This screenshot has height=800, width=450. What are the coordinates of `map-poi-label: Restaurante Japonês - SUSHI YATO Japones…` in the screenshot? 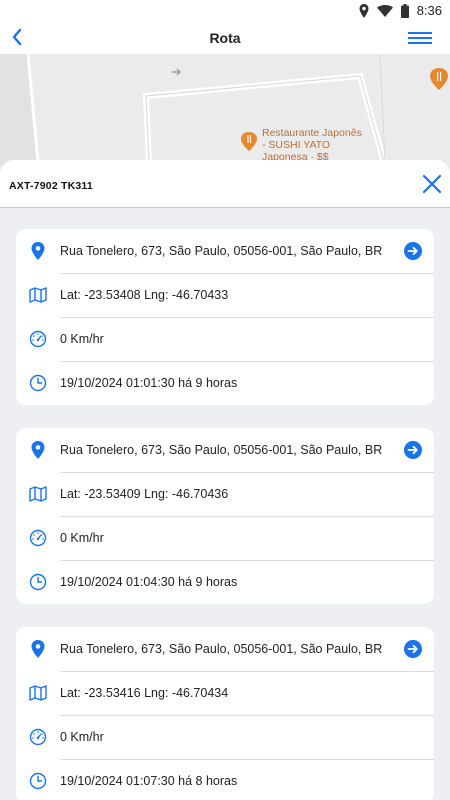 It's located at (312, 145).